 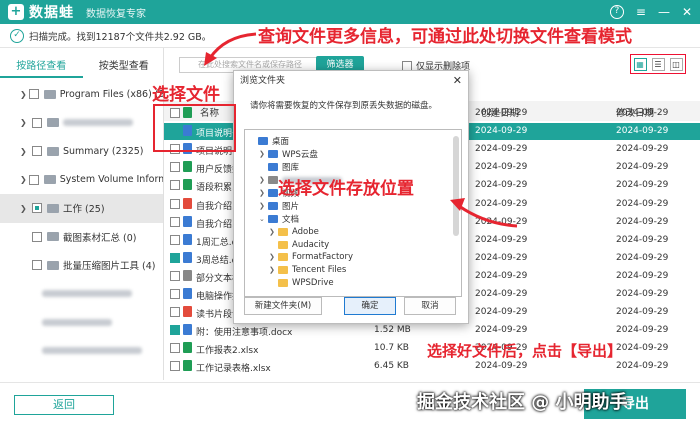 I want to click on folder-tree-item: 图库, so click(x=353, y=167).